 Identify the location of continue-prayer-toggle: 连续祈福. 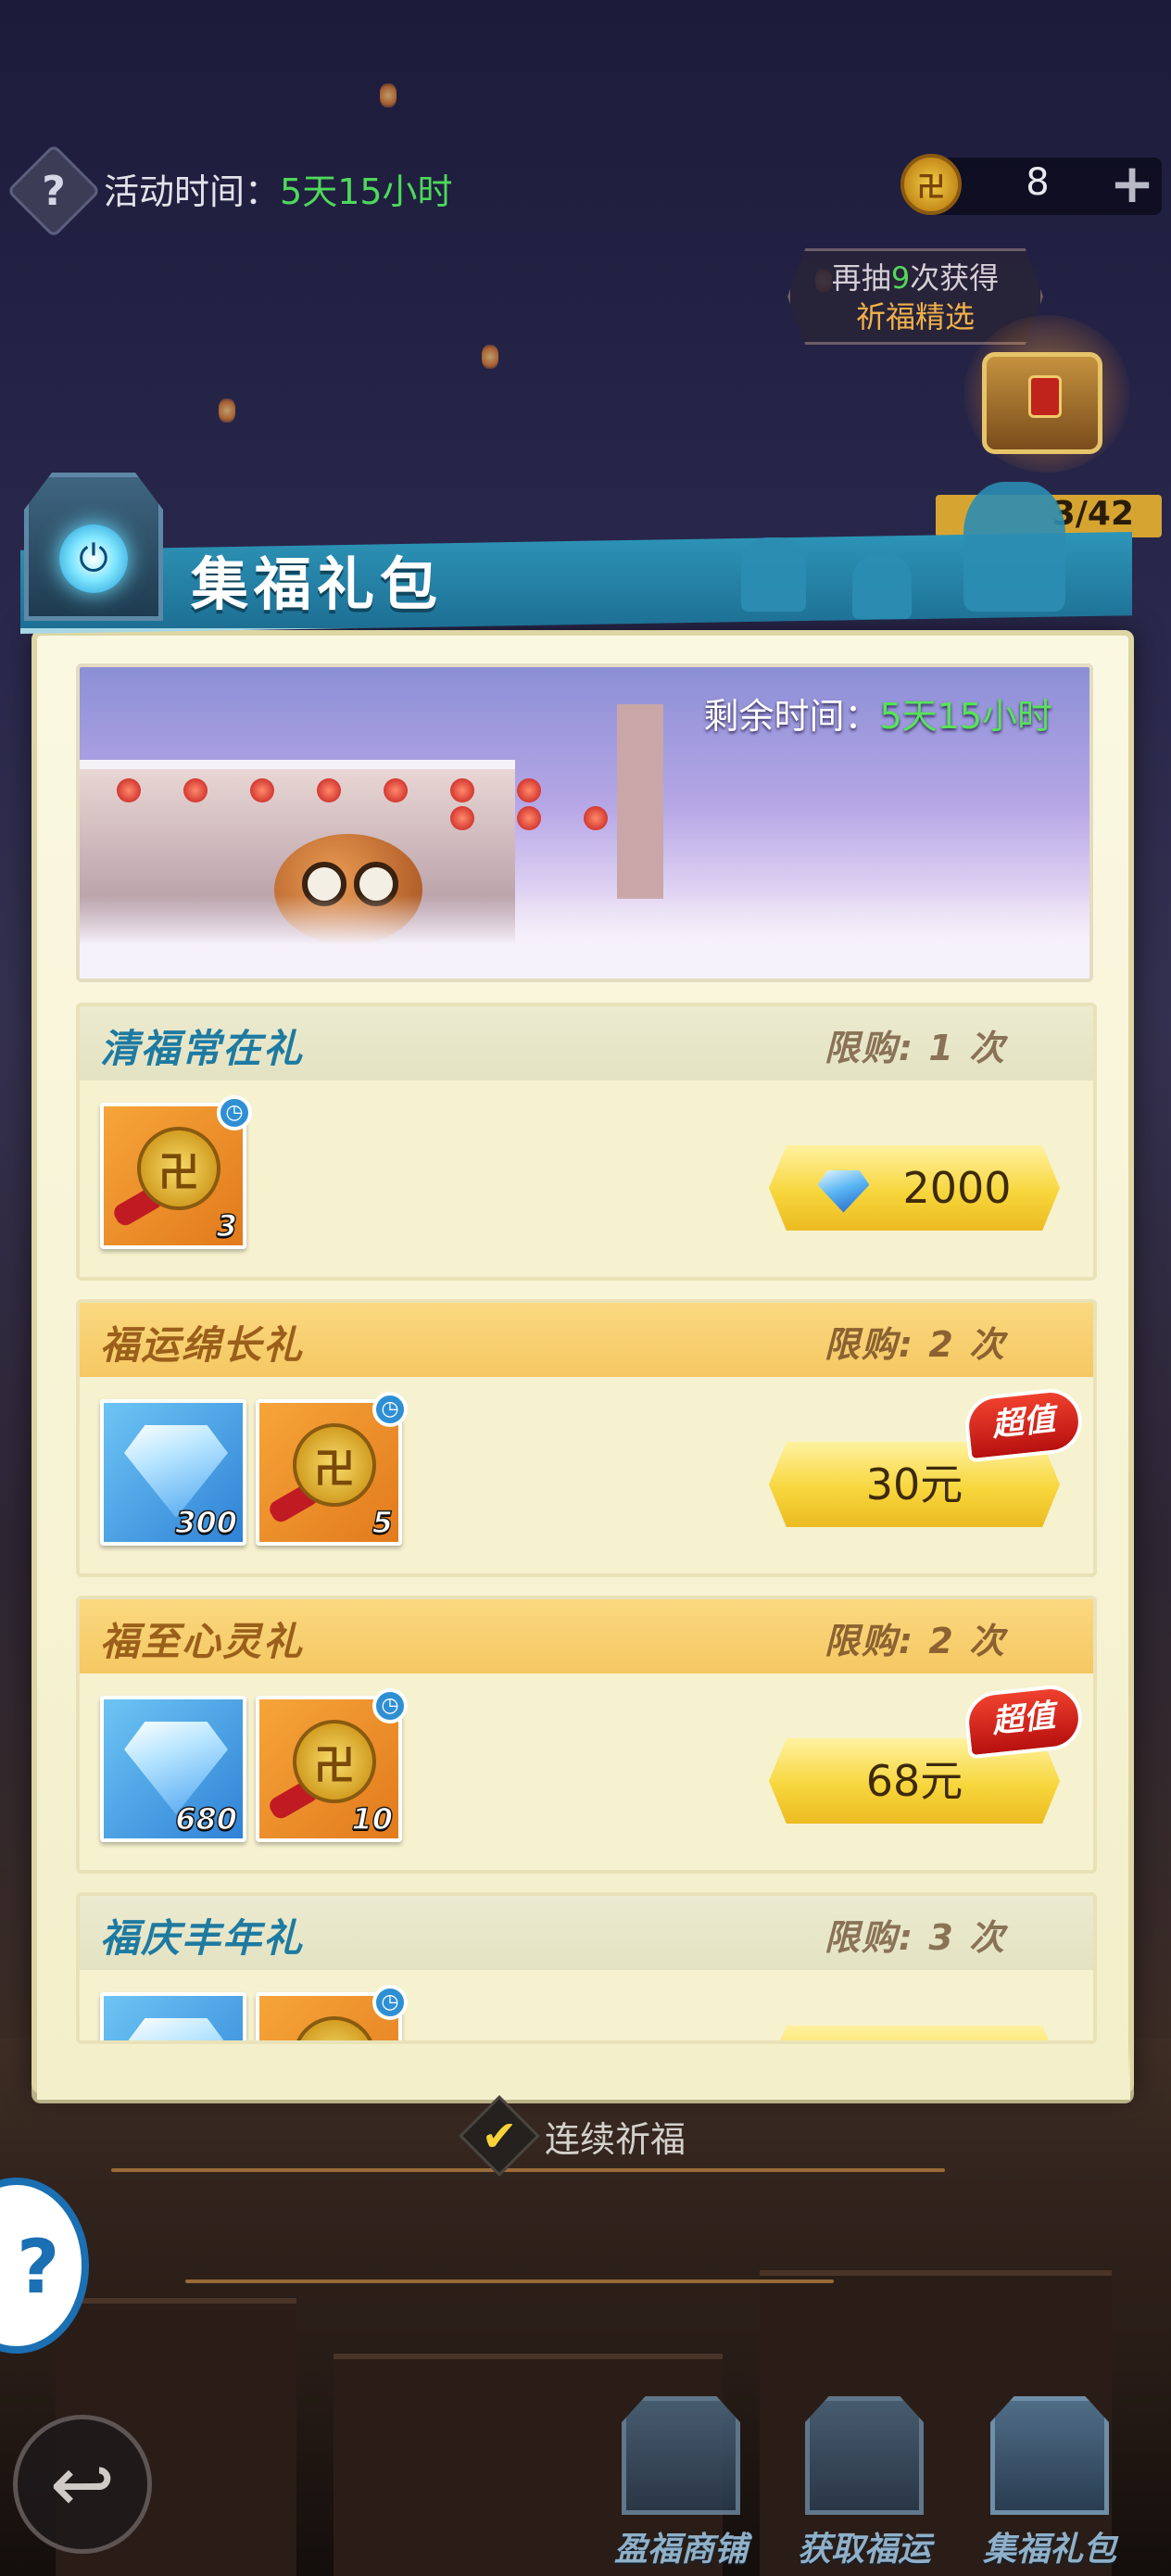
(572, 2136).